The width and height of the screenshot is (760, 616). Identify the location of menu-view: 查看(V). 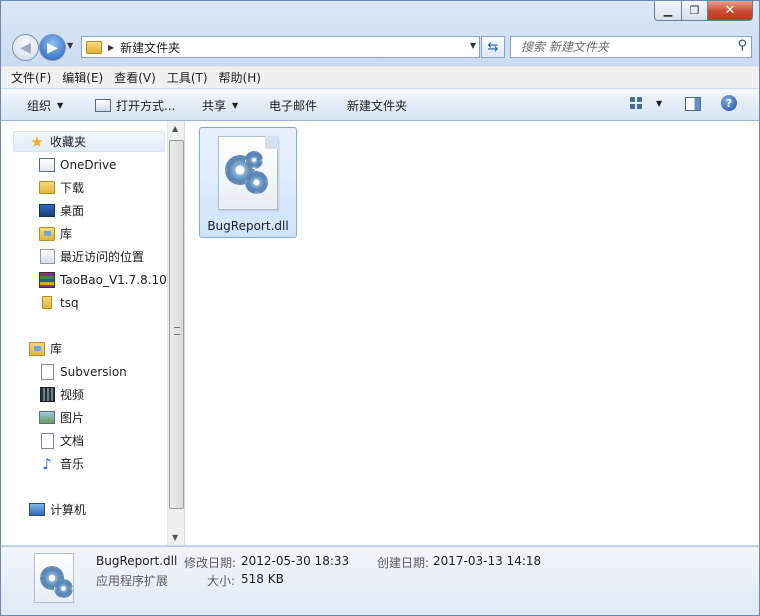
(135, 77).